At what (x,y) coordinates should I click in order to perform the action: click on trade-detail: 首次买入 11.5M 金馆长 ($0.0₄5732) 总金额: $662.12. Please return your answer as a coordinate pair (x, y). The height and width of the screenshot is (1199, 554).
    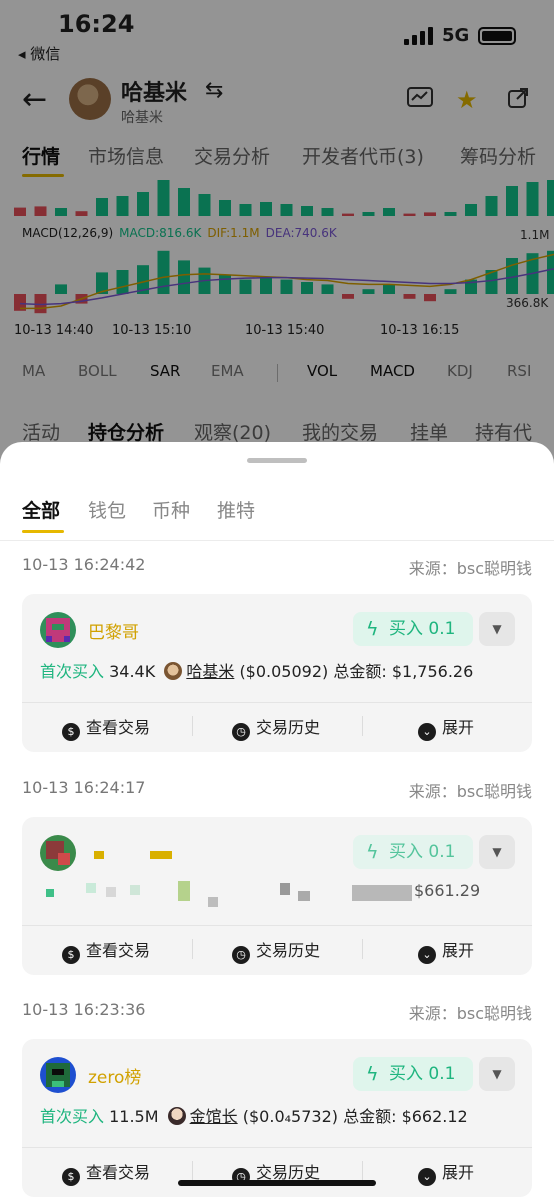
    Looking at the image, I should click on (254, 1115).